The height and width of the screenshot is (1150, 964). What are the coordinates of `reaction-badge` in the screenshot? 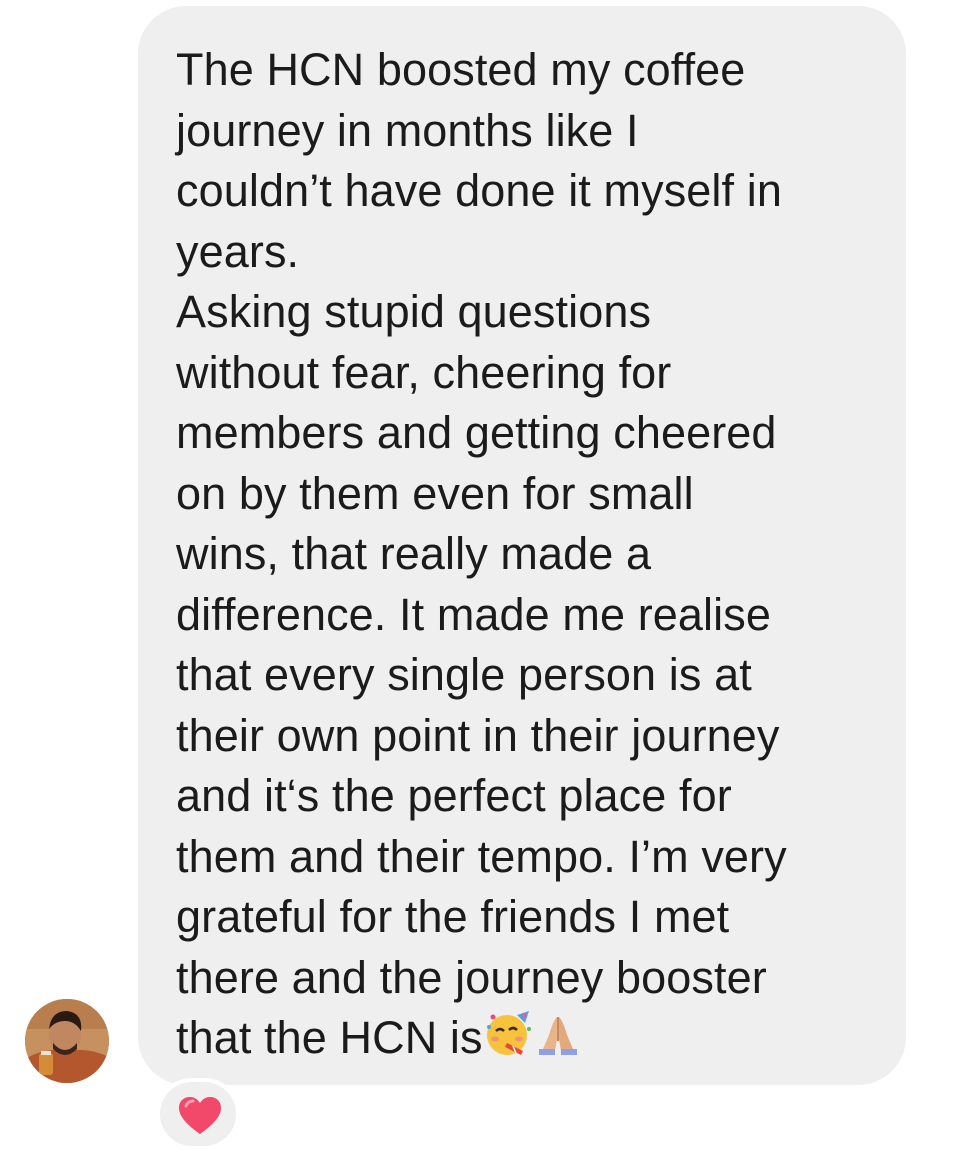 It's located at (198, 1114).